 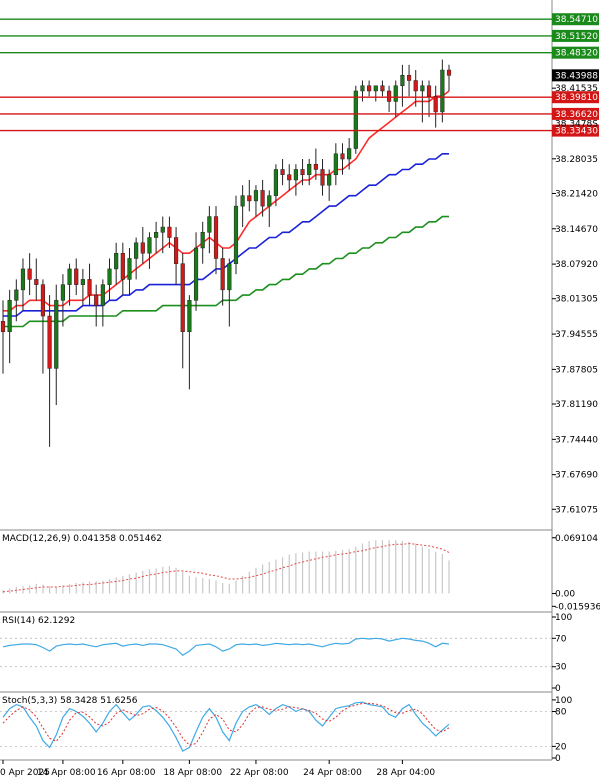 I want to click on rsi-tick-label: 100, so click(x=563, y=618).